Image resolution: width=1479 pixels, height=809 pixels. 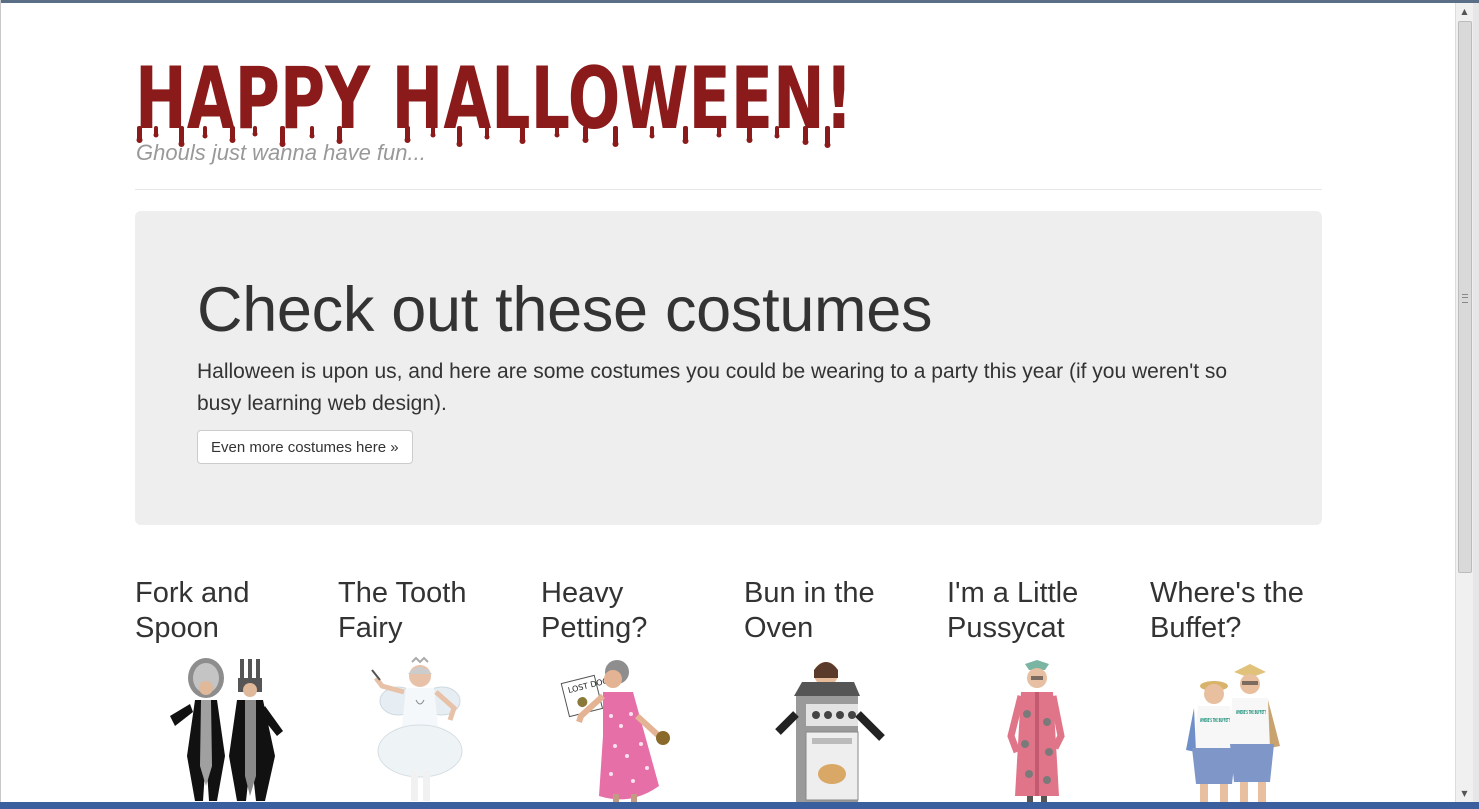 What do you see at coordinates (1476, 402) in the screenshot?
I see `window-right-border` at bounding box center [1476, 402].